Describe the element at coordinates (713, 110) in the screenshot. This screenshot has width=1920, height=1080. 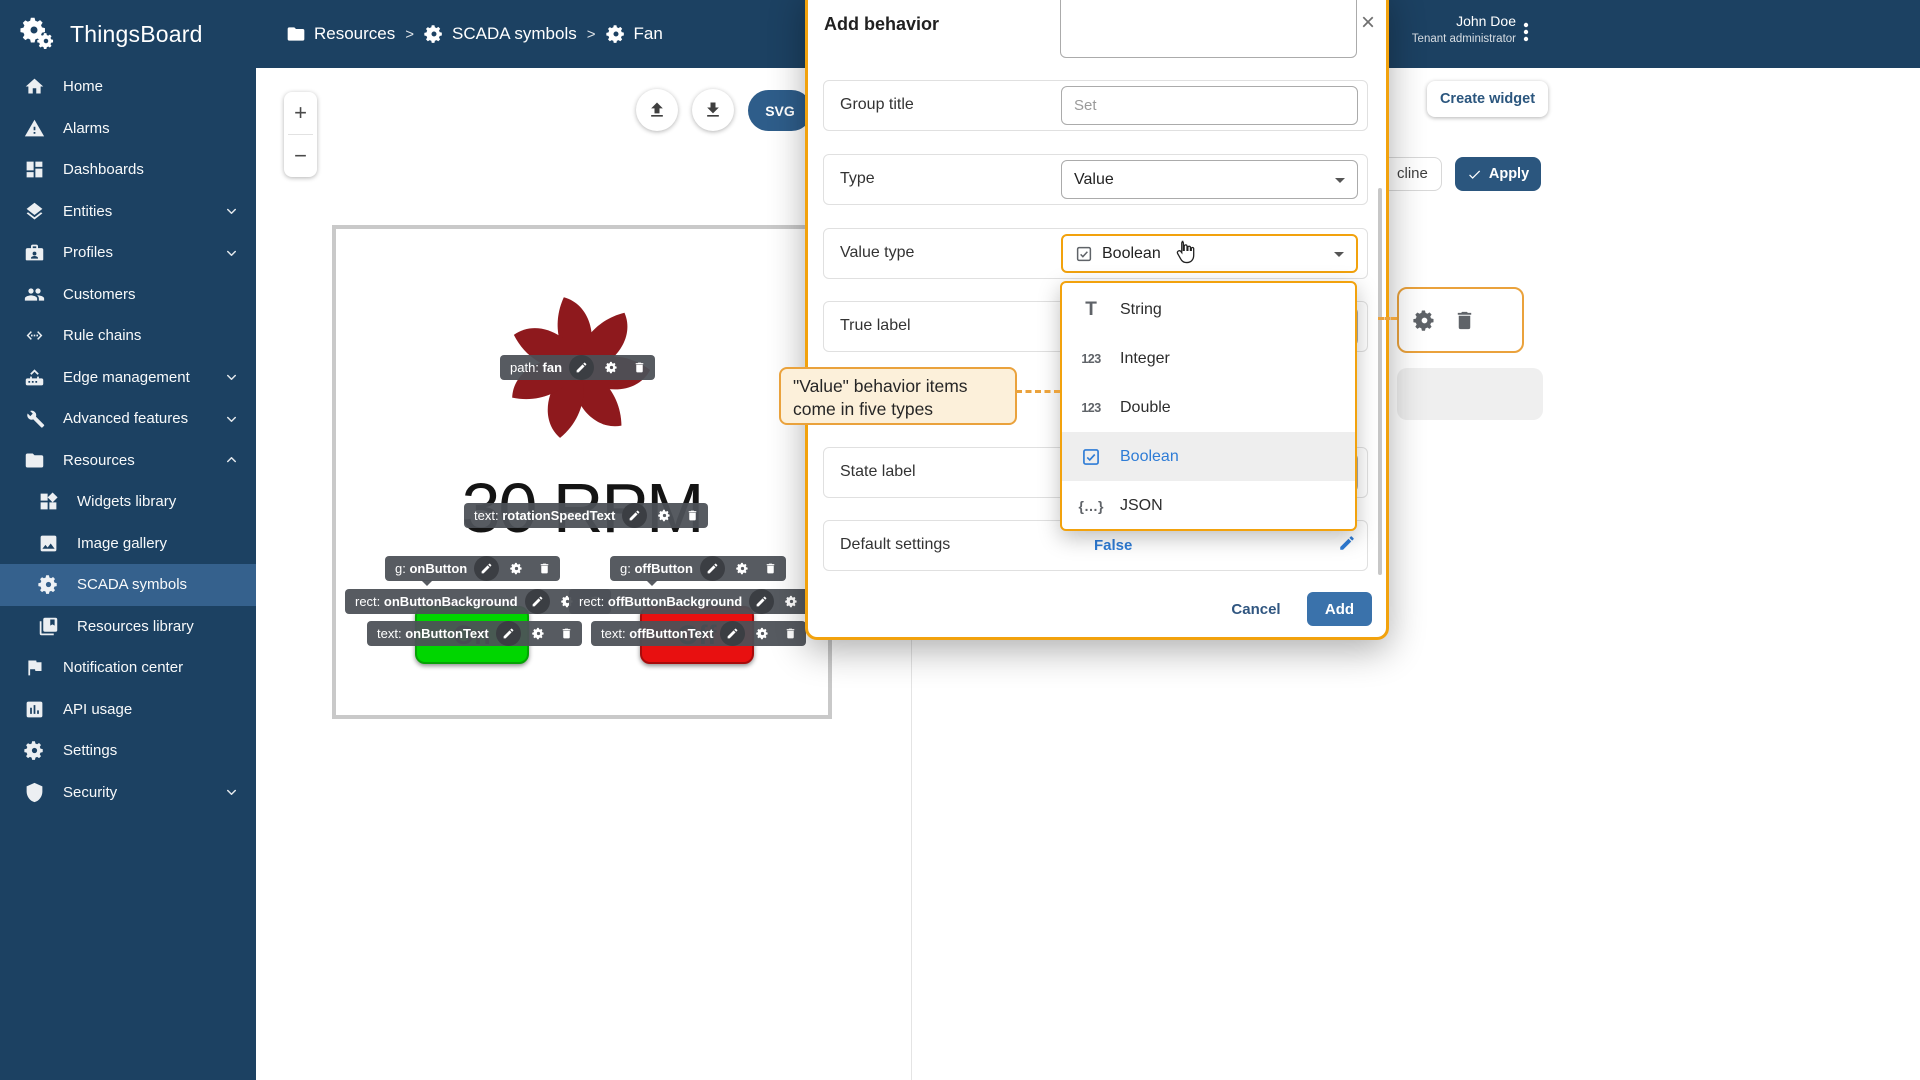
I see `download-button` at that location.